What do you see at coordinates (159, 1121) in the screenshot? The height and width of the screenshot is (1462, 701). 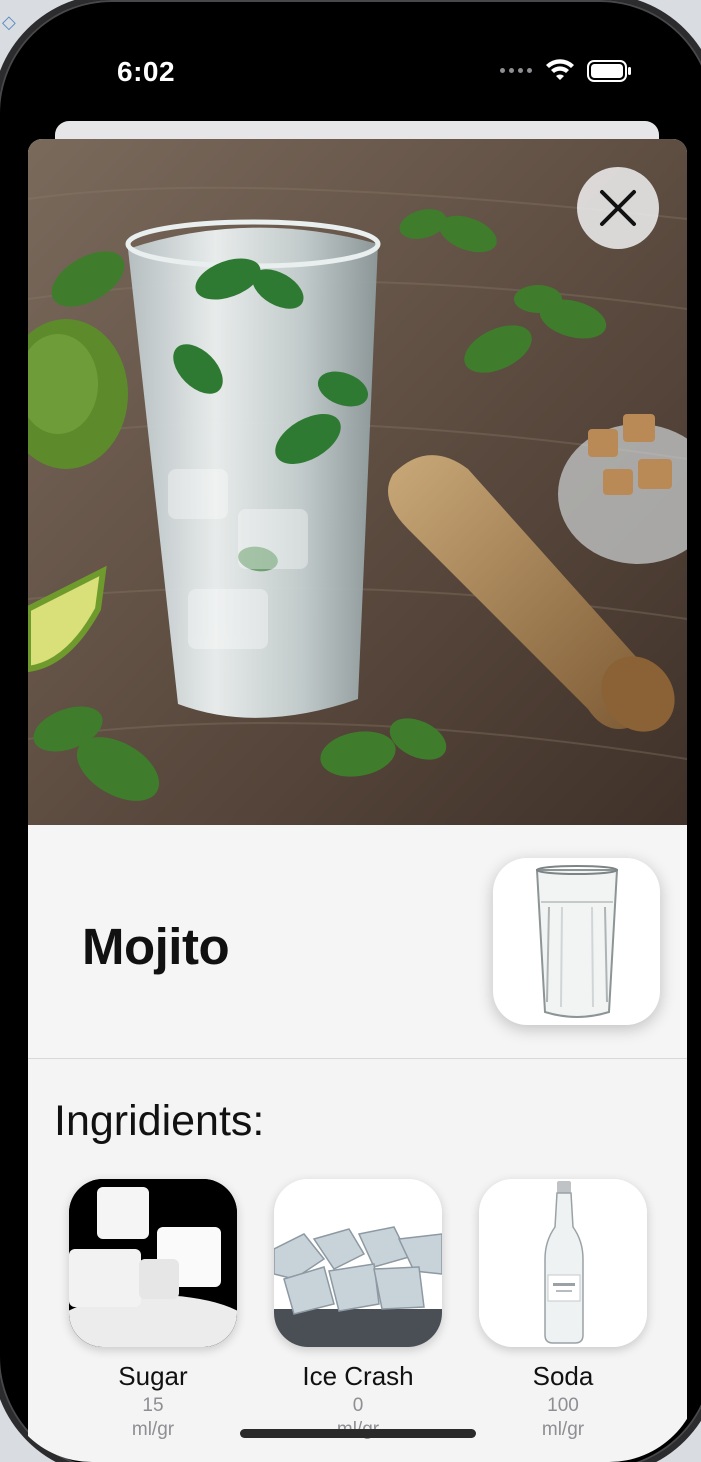 I see `ingredients-heading: Ingridients:` at bounding box center [159, 1121].